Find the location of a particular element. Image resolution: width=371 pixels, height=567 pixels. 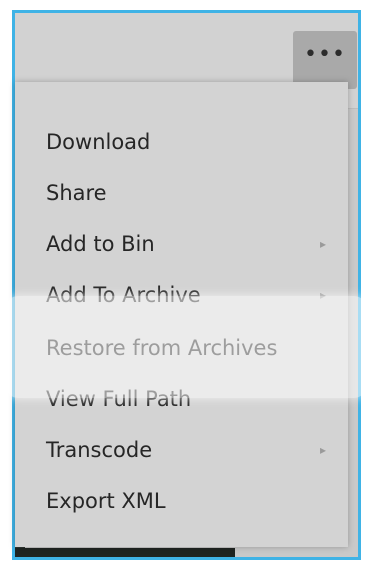

more-options-button: ••• is located at coordinates (325, 60).